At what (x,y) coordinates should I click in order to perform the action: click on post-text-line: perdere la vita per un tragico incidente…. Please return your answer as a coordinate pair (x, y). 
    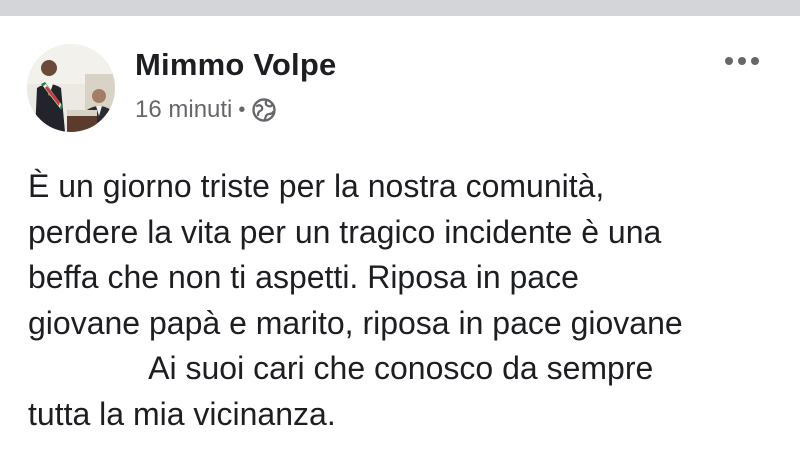
    Looking at the image, I should click on (345, 231).